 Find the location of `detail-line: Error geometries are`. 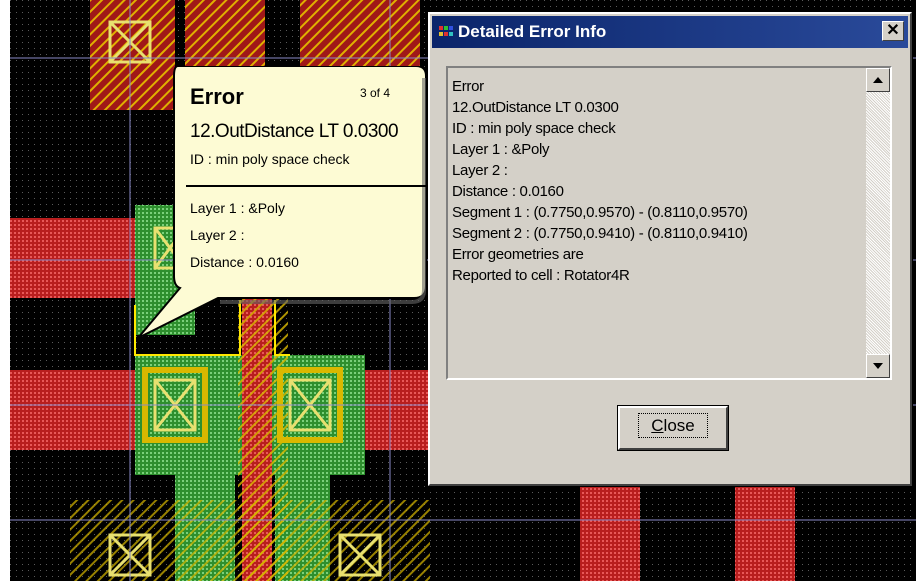

detail-line: Error geometries are is located at coordinates (518, 254).